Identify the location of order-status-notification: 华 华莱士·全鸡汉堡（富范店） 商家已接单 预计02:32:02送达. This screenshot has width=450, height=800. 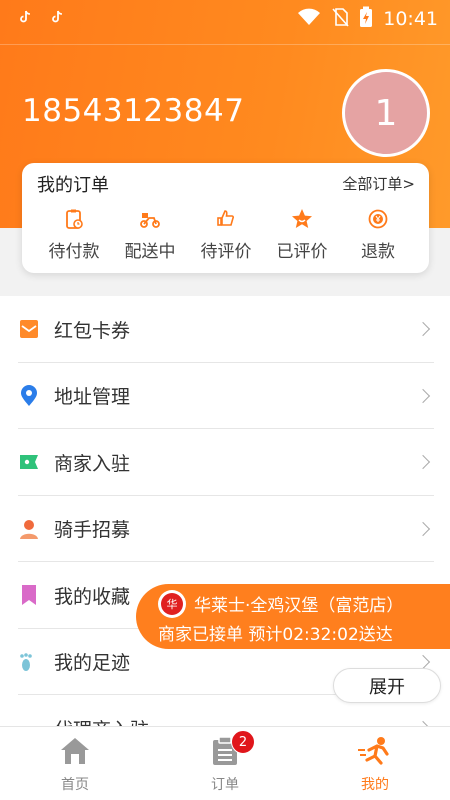
(293, 616).